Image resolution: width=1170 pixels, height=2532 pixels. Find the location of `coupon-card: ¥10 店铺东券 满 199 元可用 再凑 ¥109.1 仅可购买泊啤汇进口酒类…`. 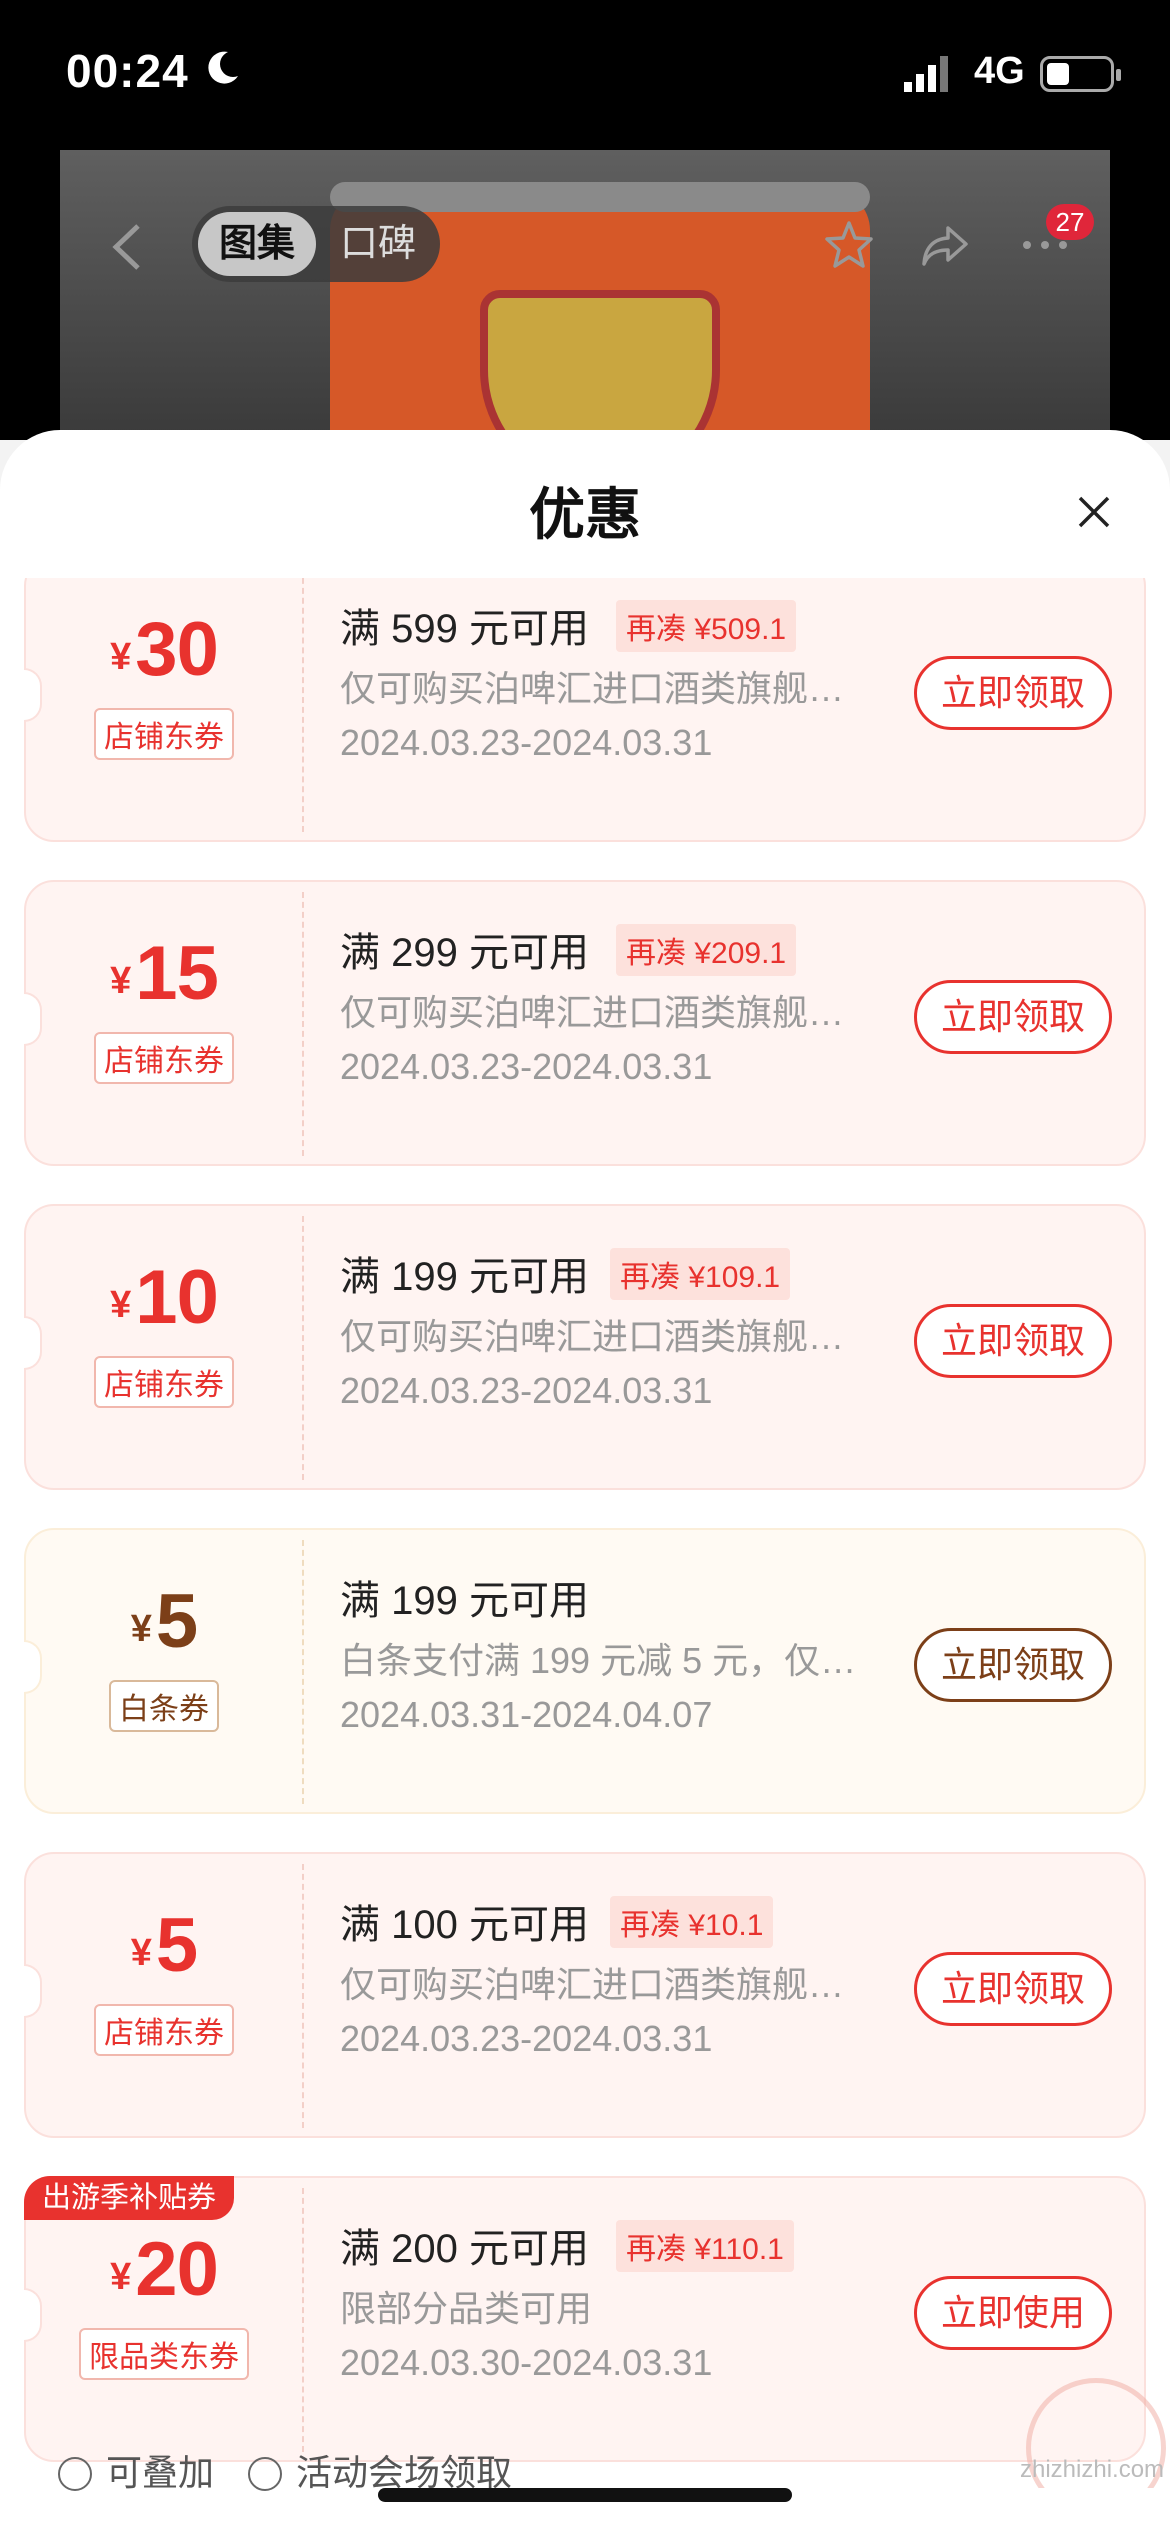

coupon-card: ¥10 店铺东券 满 199 元可用 再凑 ¥109.1 仅可购买泊啤汇进口酒类… is located at coordinates (585, 1347).